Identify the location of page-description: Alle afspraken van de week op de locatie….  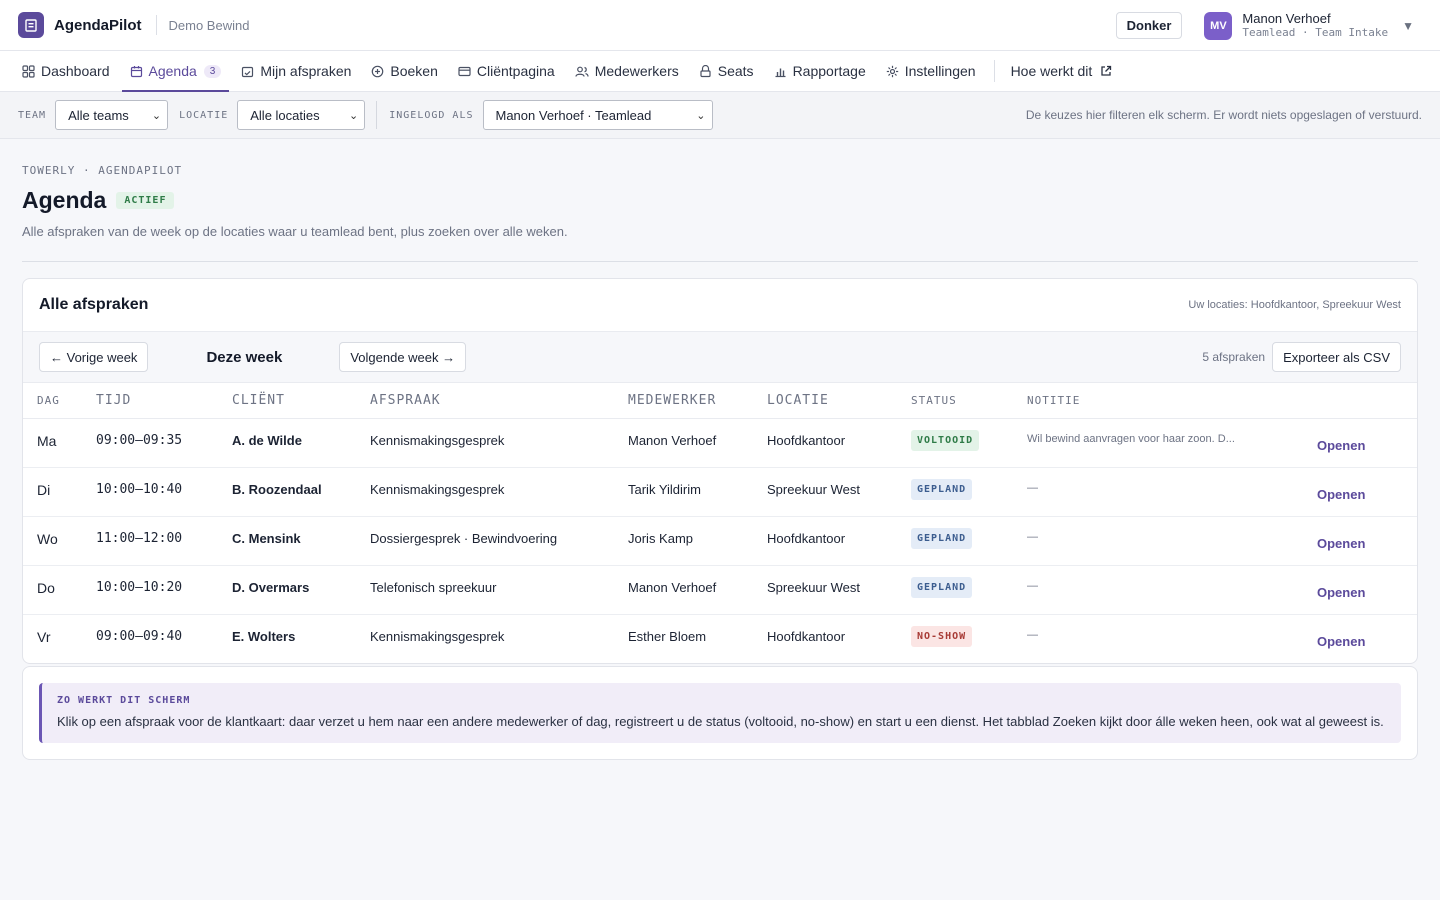
(295, 231).